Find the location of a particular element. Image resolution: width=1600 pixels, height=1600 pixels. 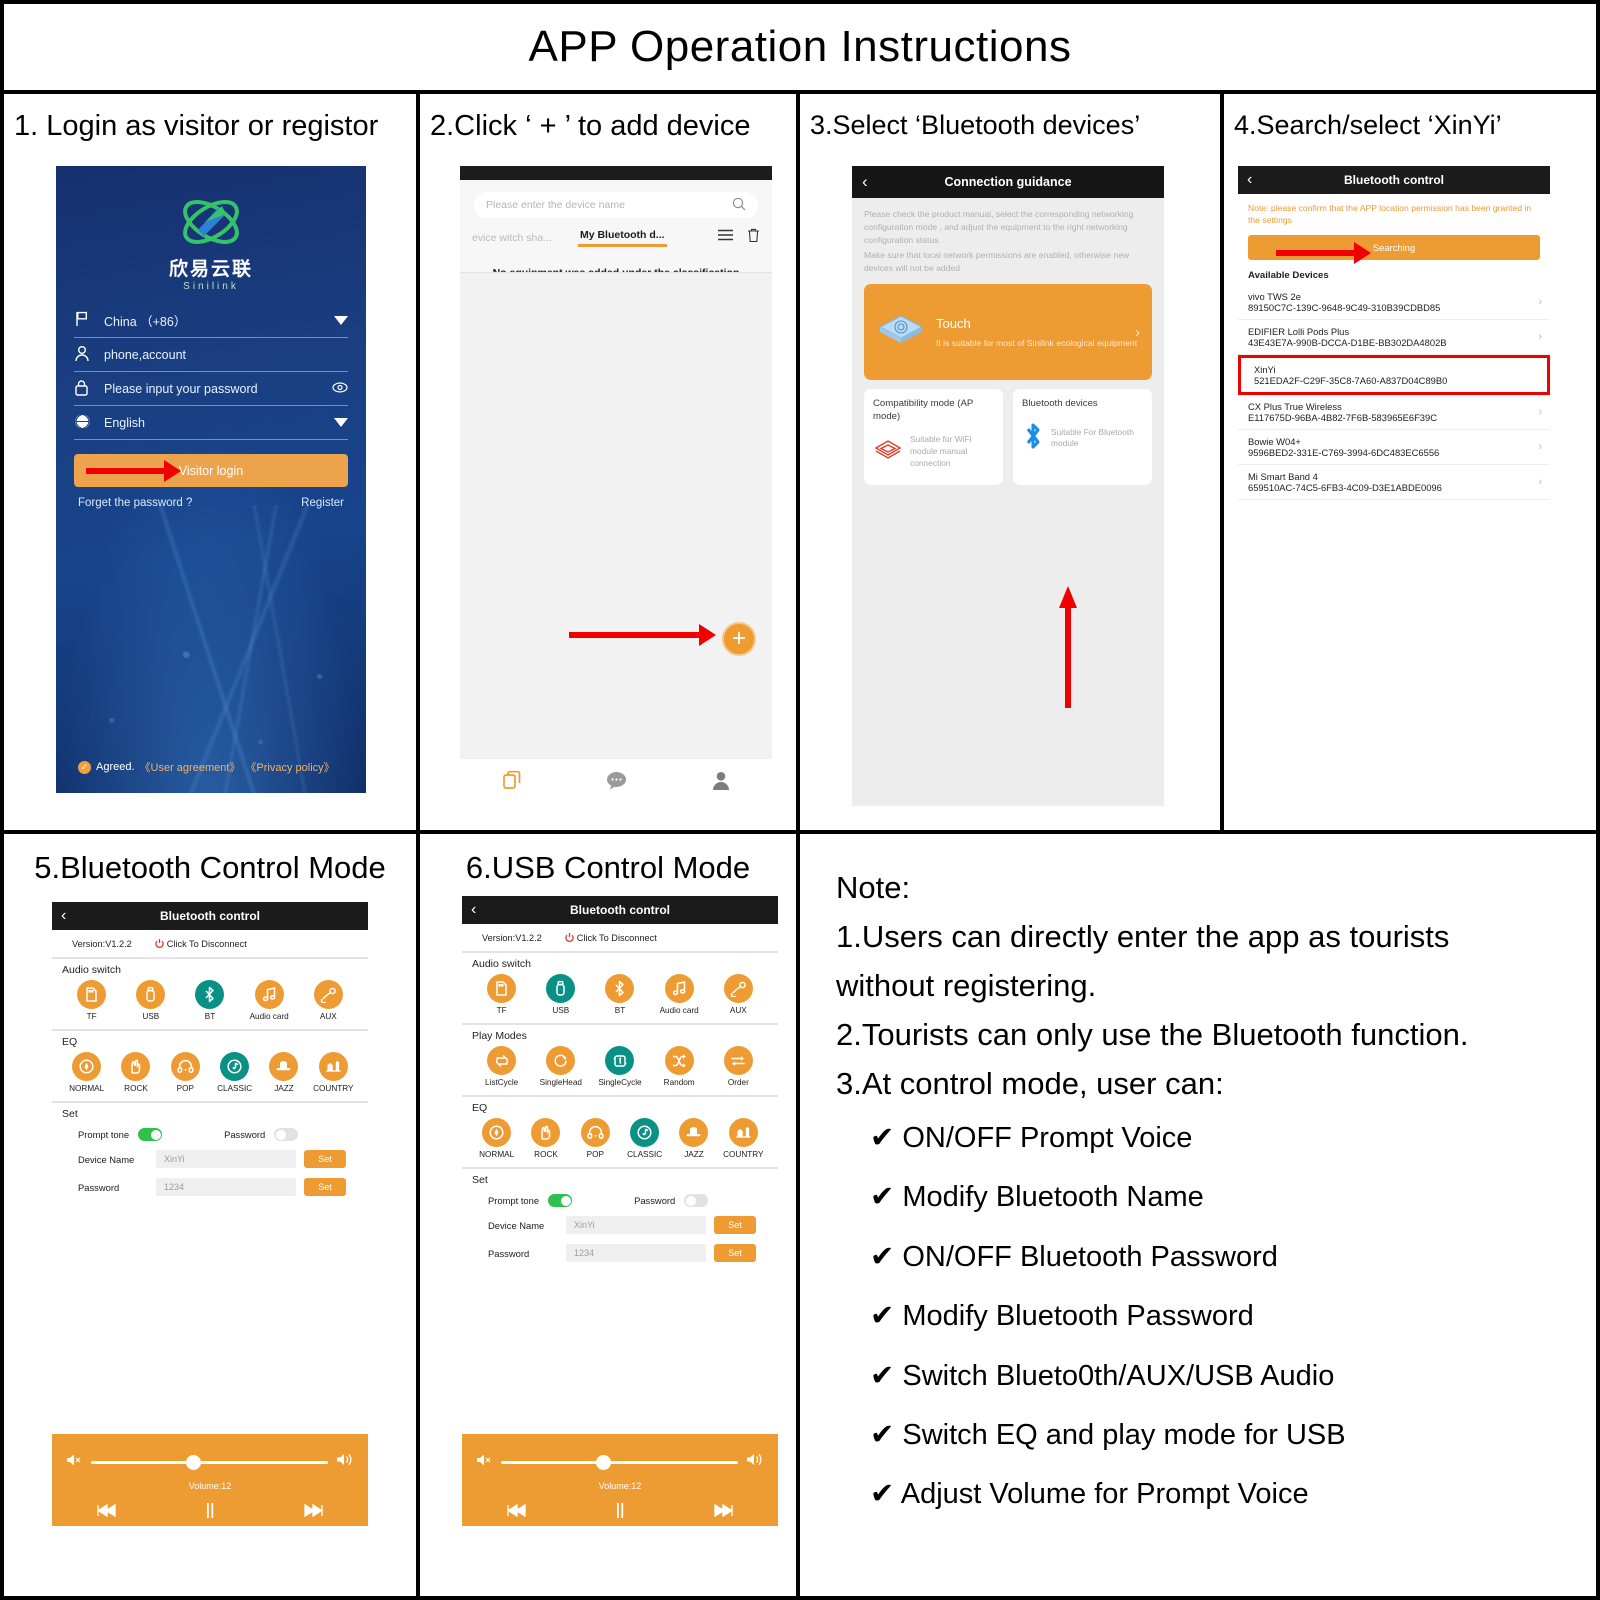

forget-password-link: Forget the password ? is located at coordinates (135, 503).